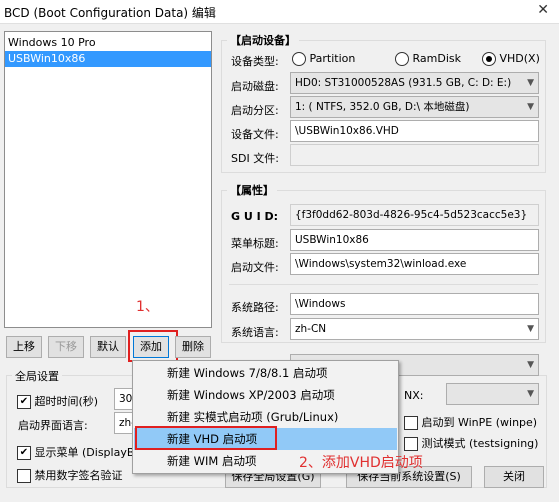 Image resolution: width=559 pixels, height=502 pixels. What do you see at coordinates (151, 347) in the screenshot?
I see `add-button: 添加` at bounding box center [151, 347].